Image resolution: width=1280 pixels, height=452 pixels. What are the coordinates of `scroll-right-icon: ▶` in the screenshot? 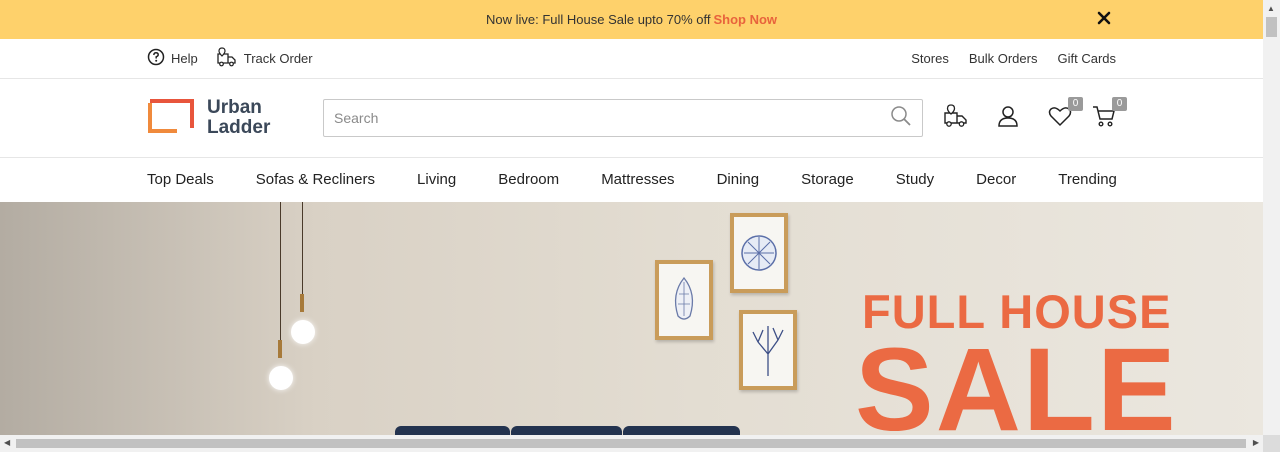 It's located at (1256, 442).